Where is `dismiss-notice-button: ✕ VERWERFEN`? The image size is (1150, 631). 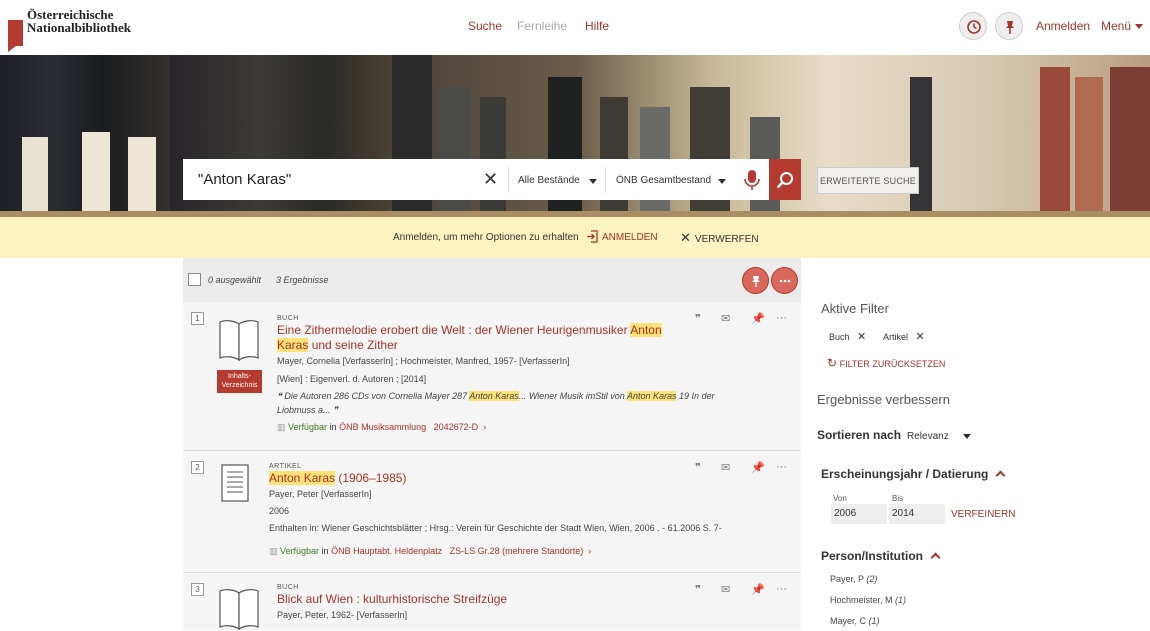
dismiss-notice-button: ✕ VERWERFEN is located at coordinates (719, 238).